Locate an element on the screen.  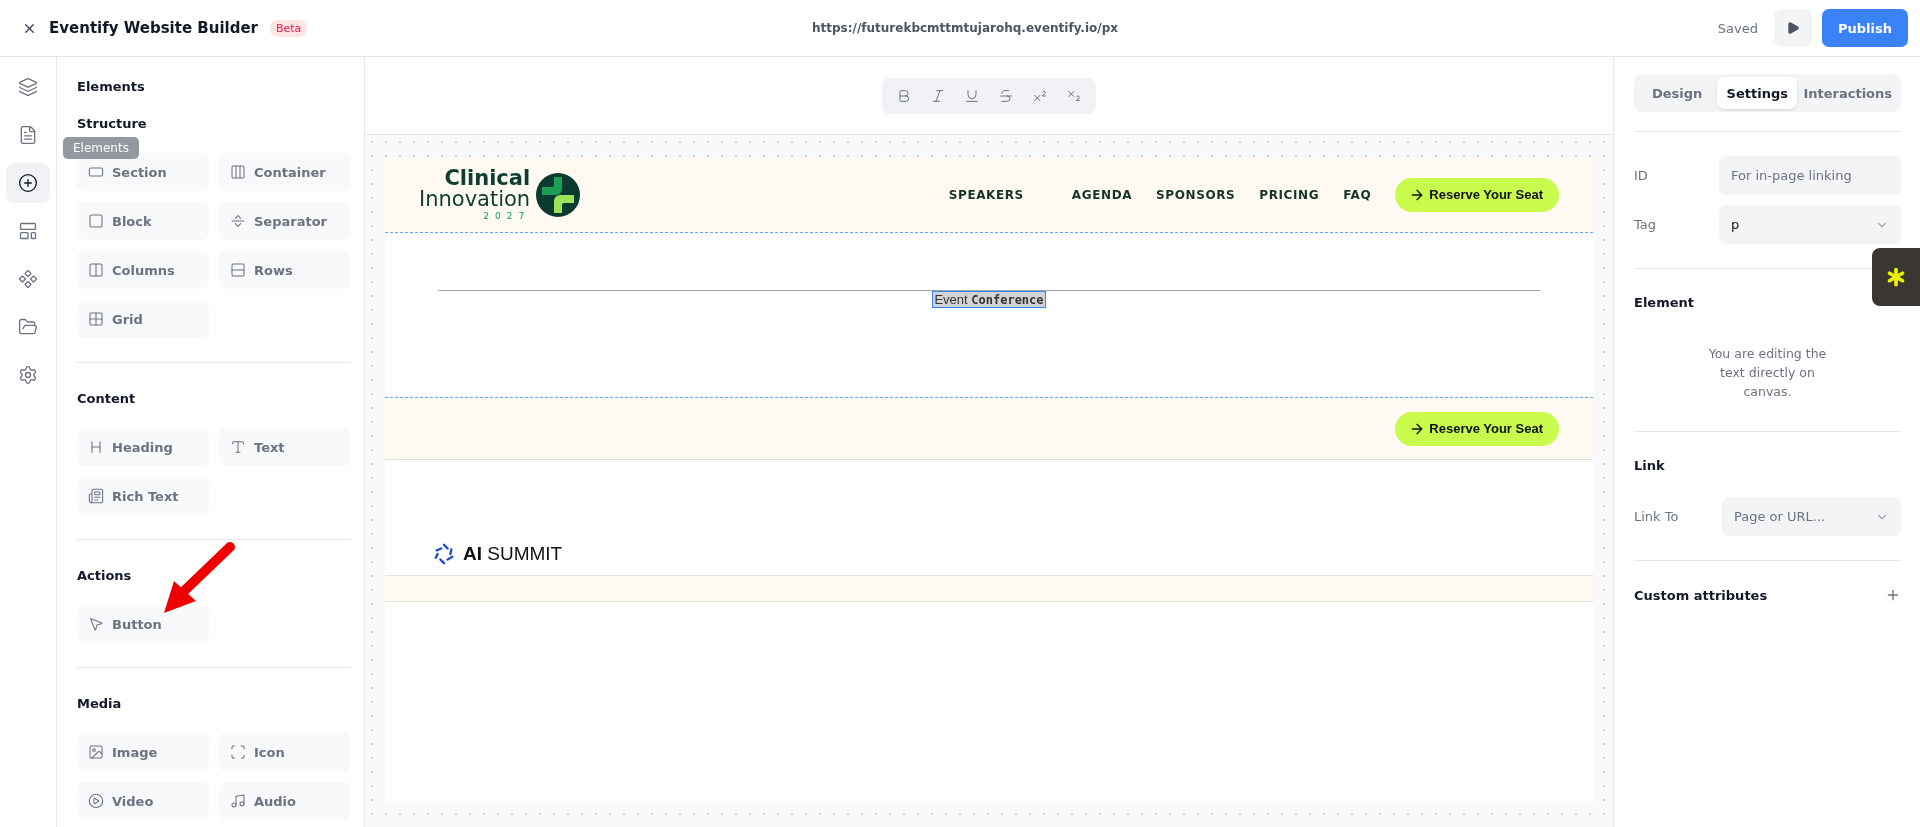
site-url: https://futurekbcmttmtujarohq.eventify.io/px is located at coordinates (965, 28).